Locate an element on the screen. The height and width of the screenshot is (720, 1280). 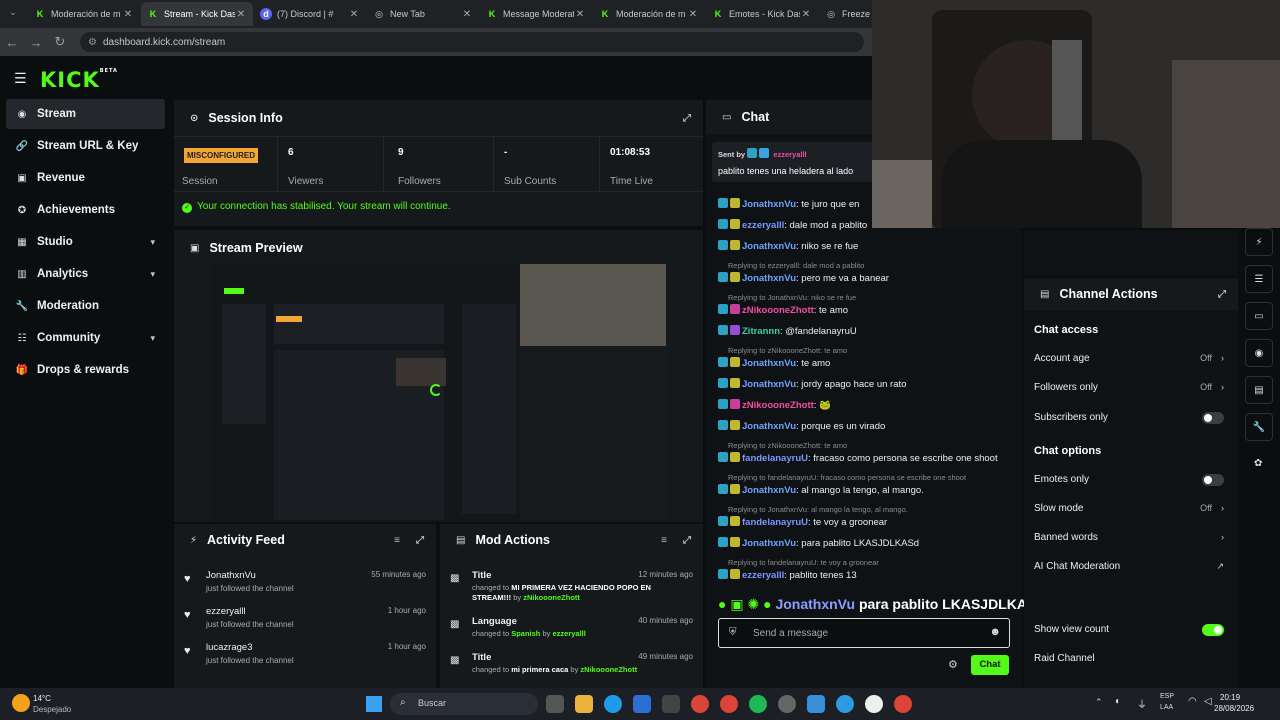
wifi-icon: ◠ is located at coordinates (1192, 701).